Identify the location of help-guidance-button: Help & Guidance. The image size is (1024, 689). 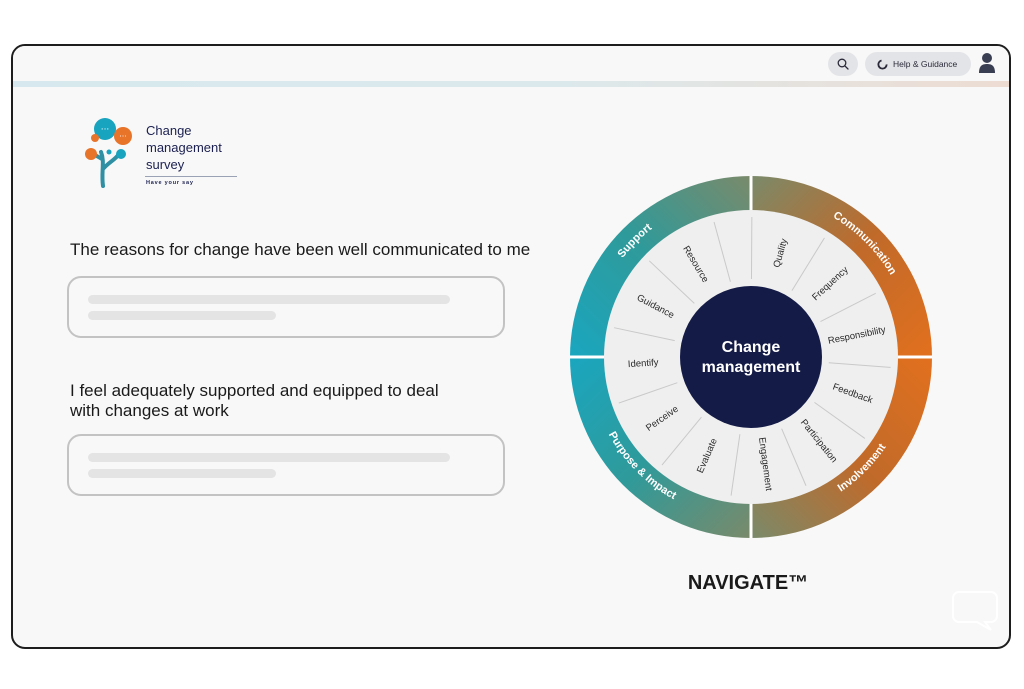
(918, 64).